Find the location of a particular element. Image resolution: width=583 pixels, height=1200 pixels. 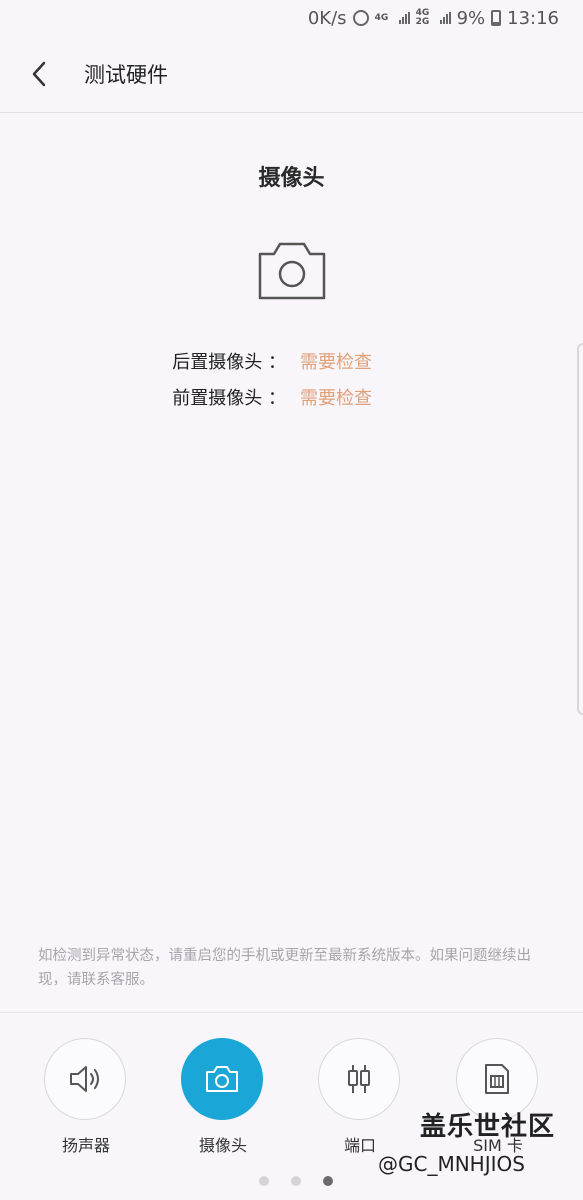

sim-card-icon is located at coordinates (497, 1079).